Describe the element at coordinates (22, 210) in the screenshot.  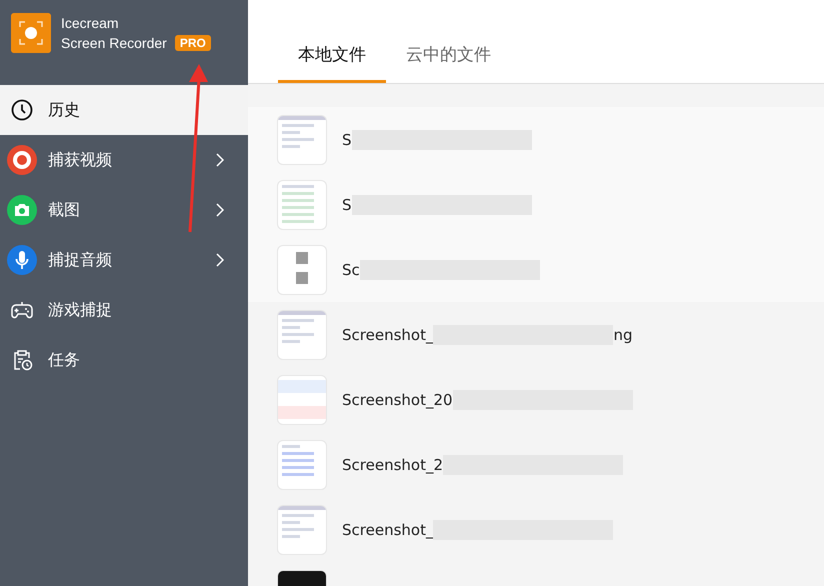
I see `camera-icon` at that location.